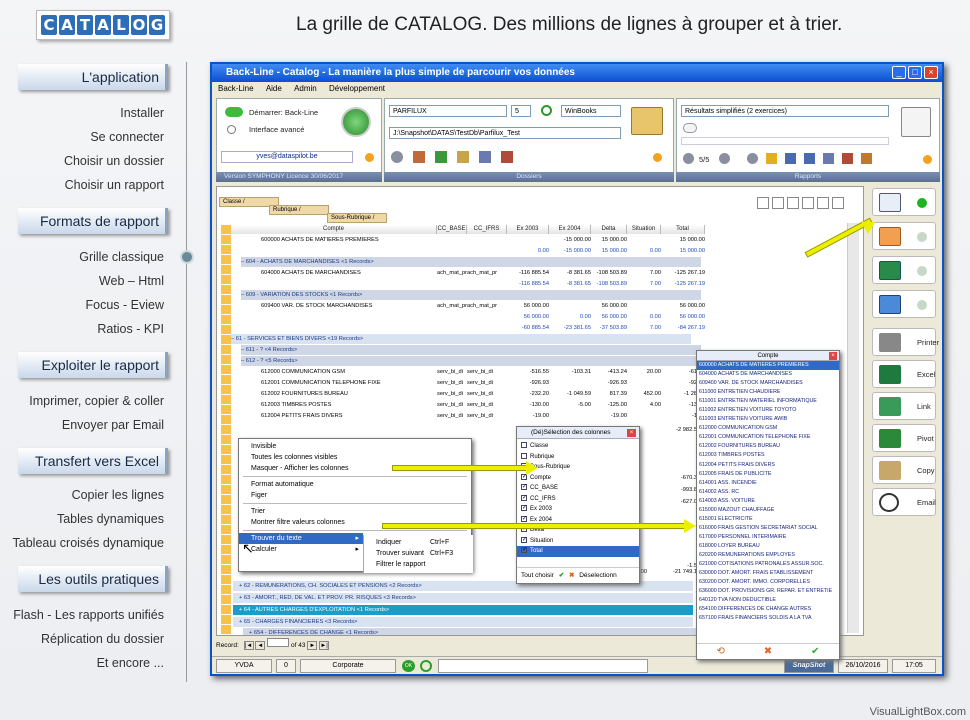 This screenshot has height=720, width=970. What do you see at coordinates (118, 495) in the screenshot?
I see `nav-copier-lignes: Copier les lignes` at bounding box center [118, 495].